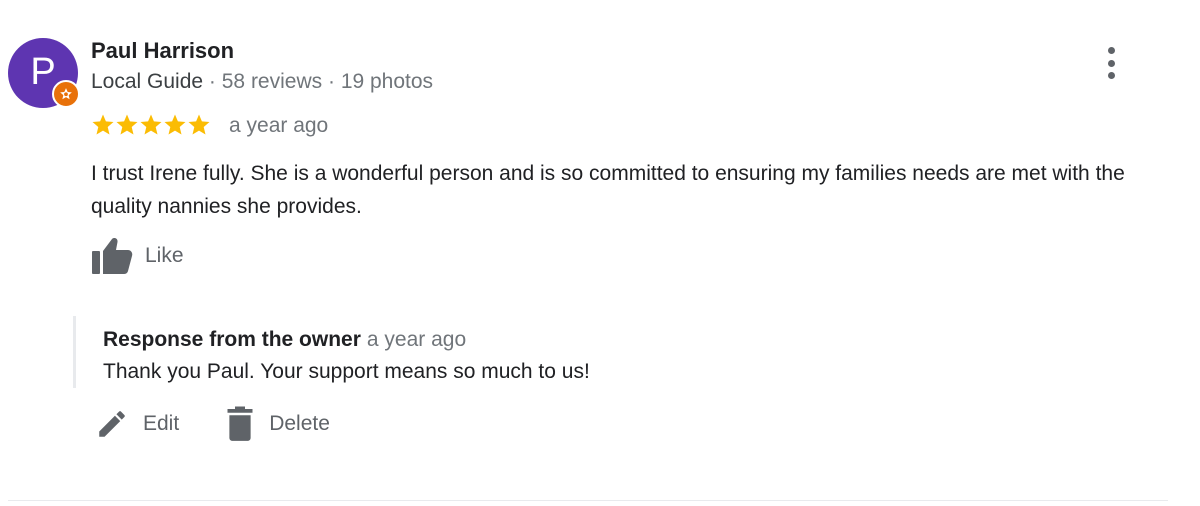 The width and height of the screenshot is (1200, 506). I want to click on pencil-icon, so click(112, 424).